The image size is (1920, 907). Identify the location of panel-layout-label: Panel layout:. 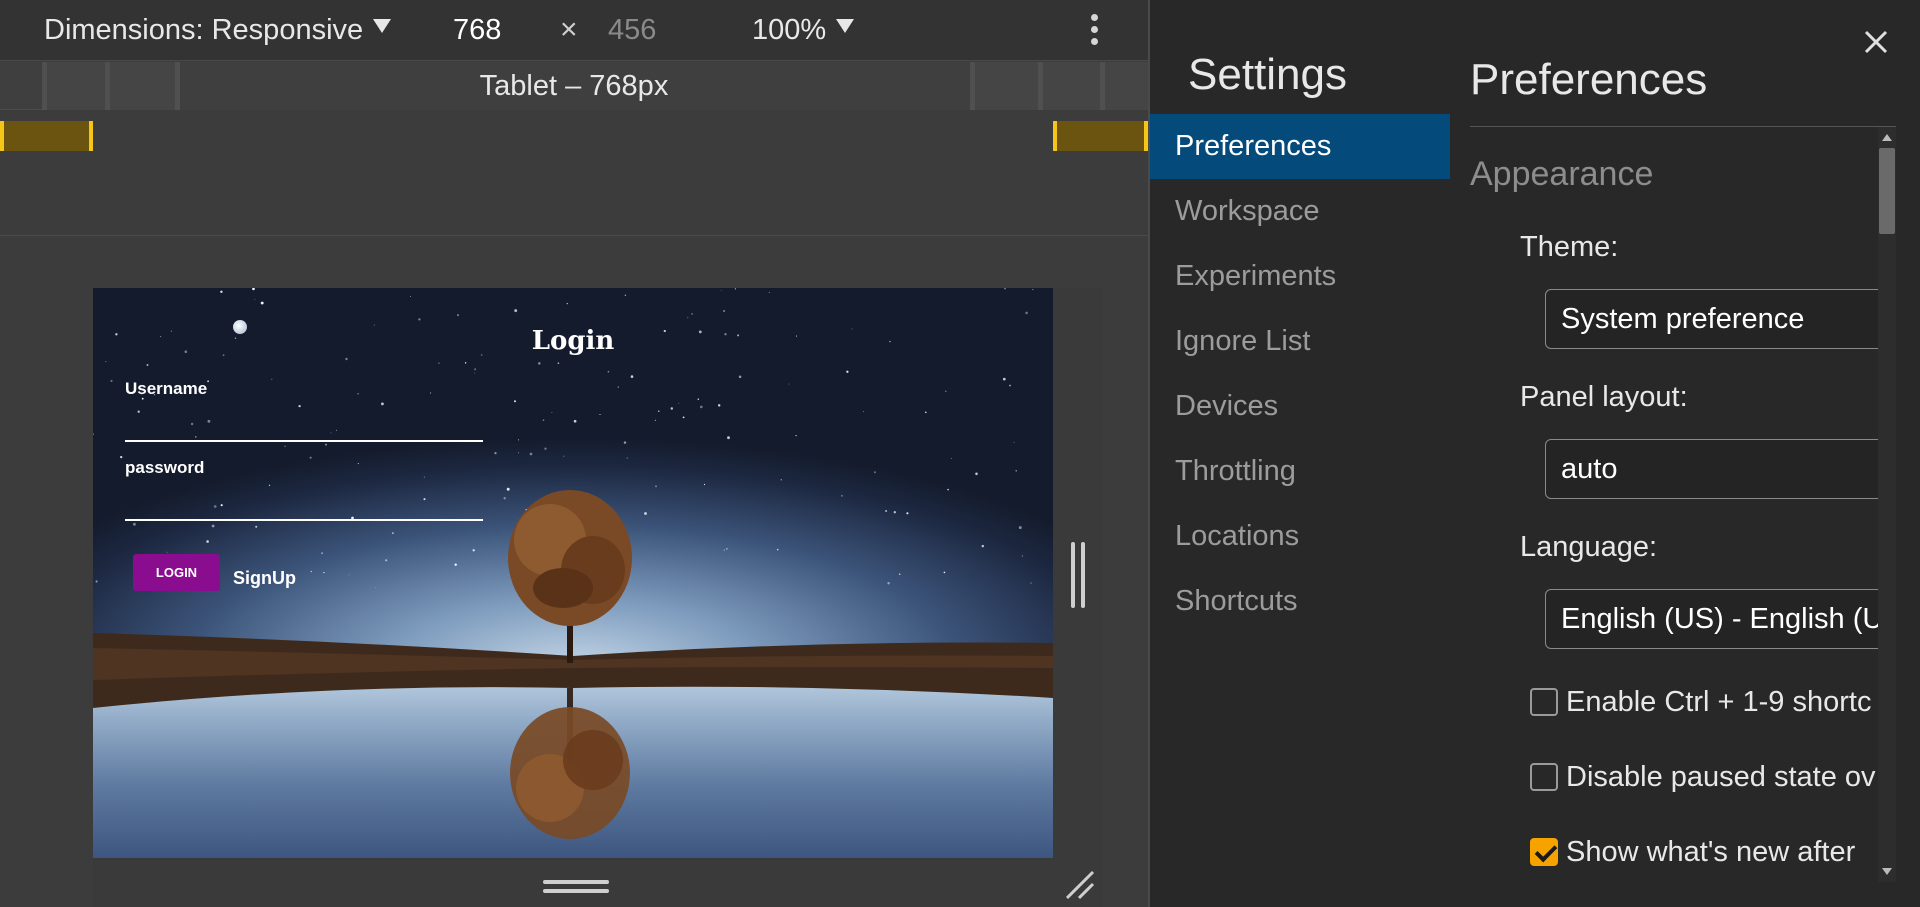
(1604, 397).